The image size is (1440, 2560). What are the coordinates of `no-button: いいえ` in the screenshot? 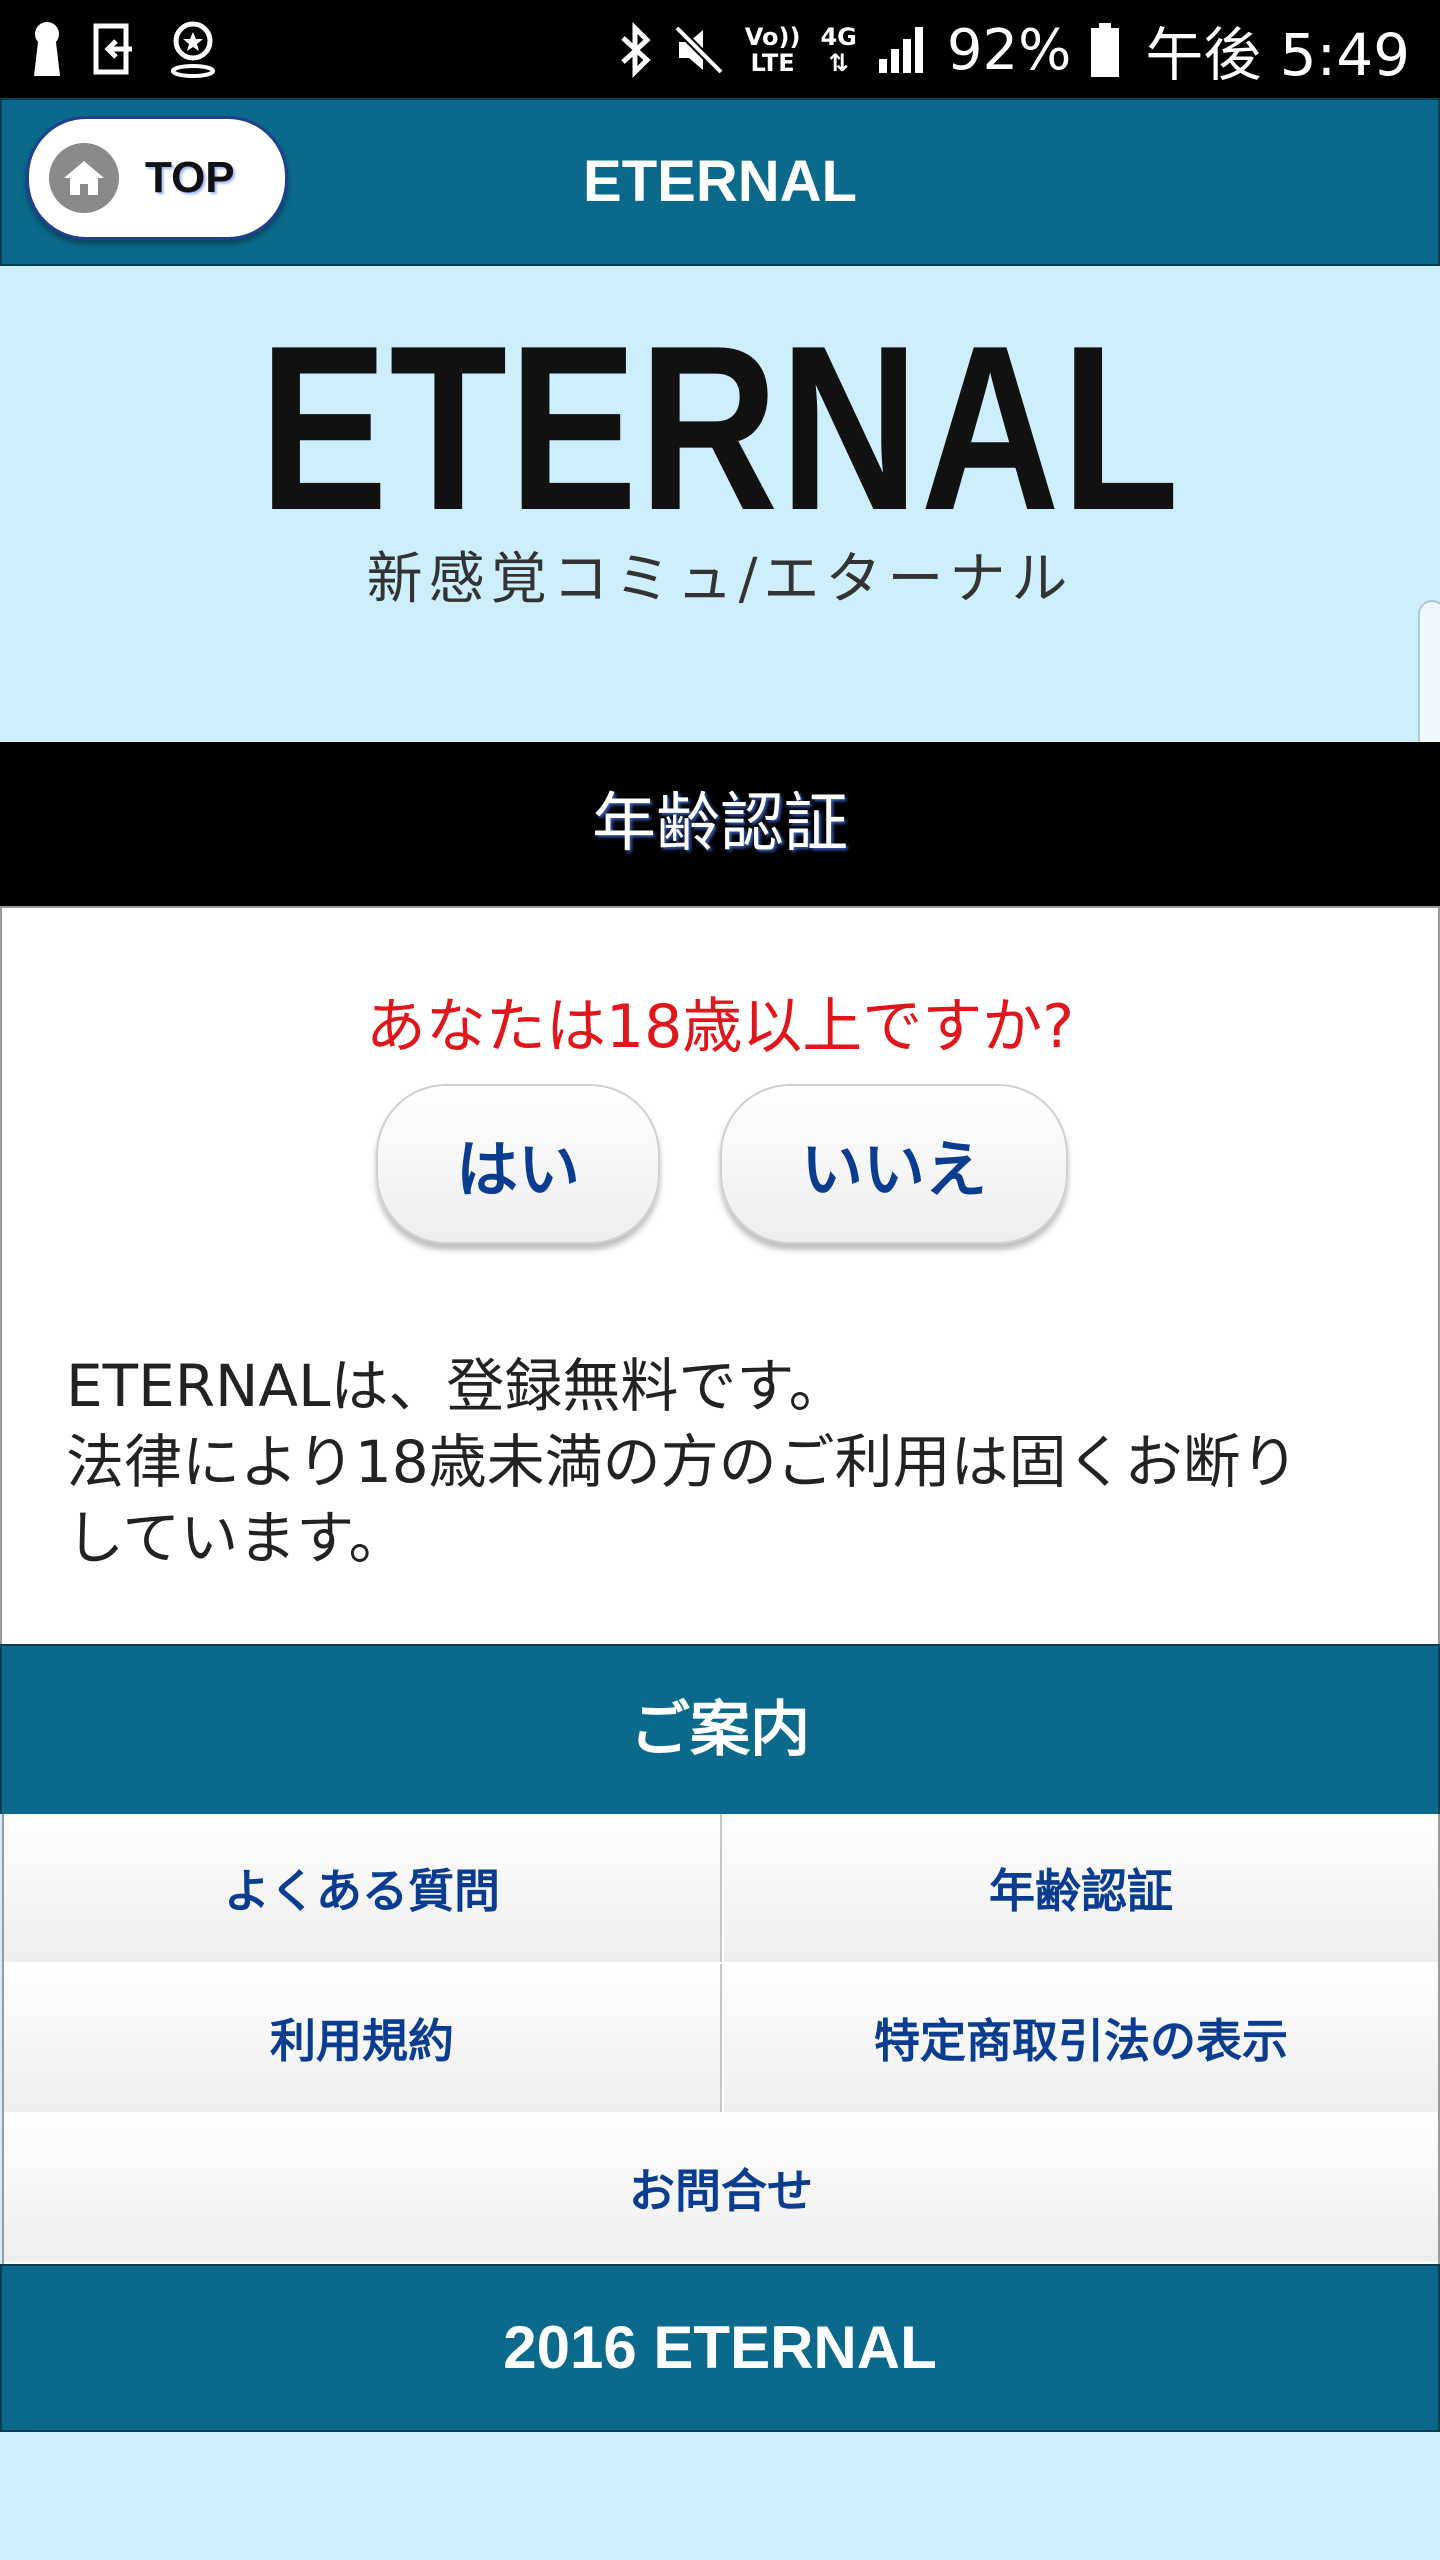 It's located at (894, 1164).